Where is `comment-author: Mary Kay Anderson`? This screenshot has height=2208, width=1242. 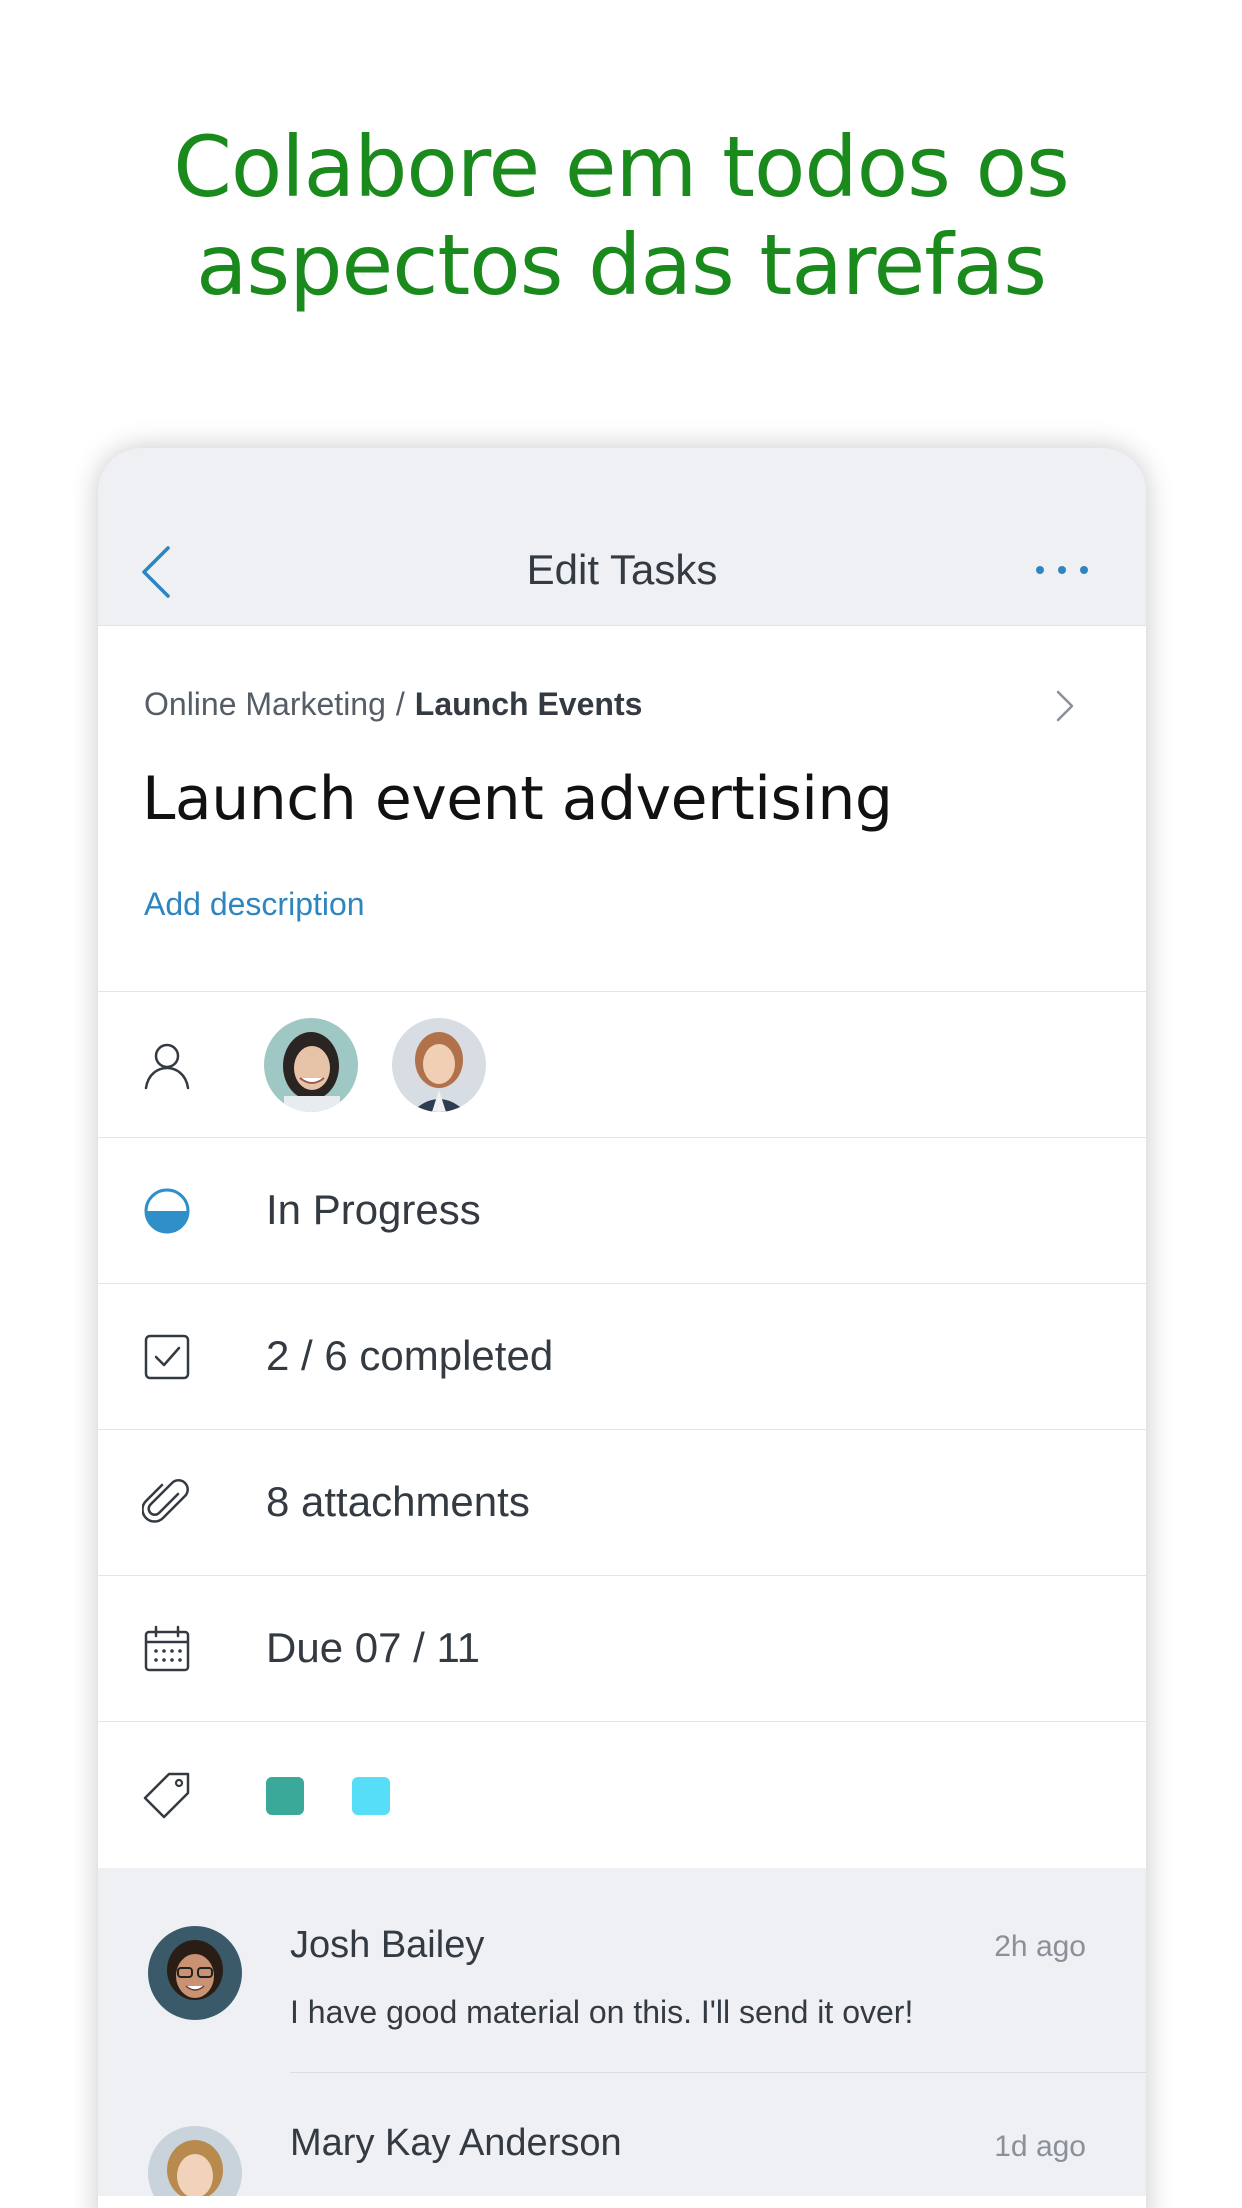 comment-author: Mary Kay Anderson is located at coordinates (456, 2143).